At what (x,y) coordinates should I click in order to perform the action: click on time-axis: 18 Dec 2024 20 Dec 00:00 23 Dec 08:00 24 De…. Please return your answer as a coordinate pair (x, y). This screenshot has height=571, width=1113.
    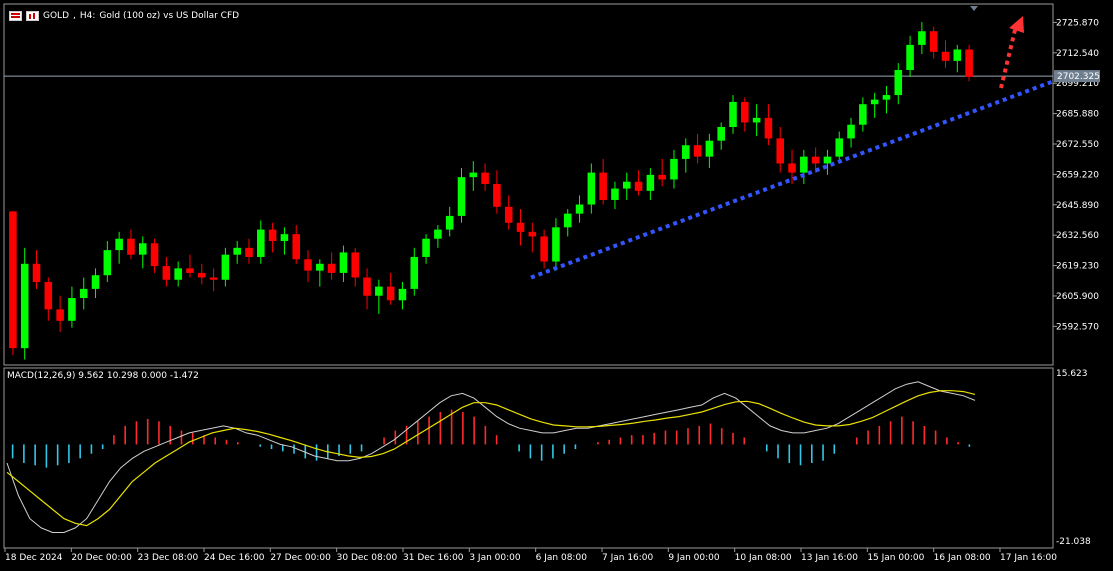
    Looking at the image, I should click on (530, 555).